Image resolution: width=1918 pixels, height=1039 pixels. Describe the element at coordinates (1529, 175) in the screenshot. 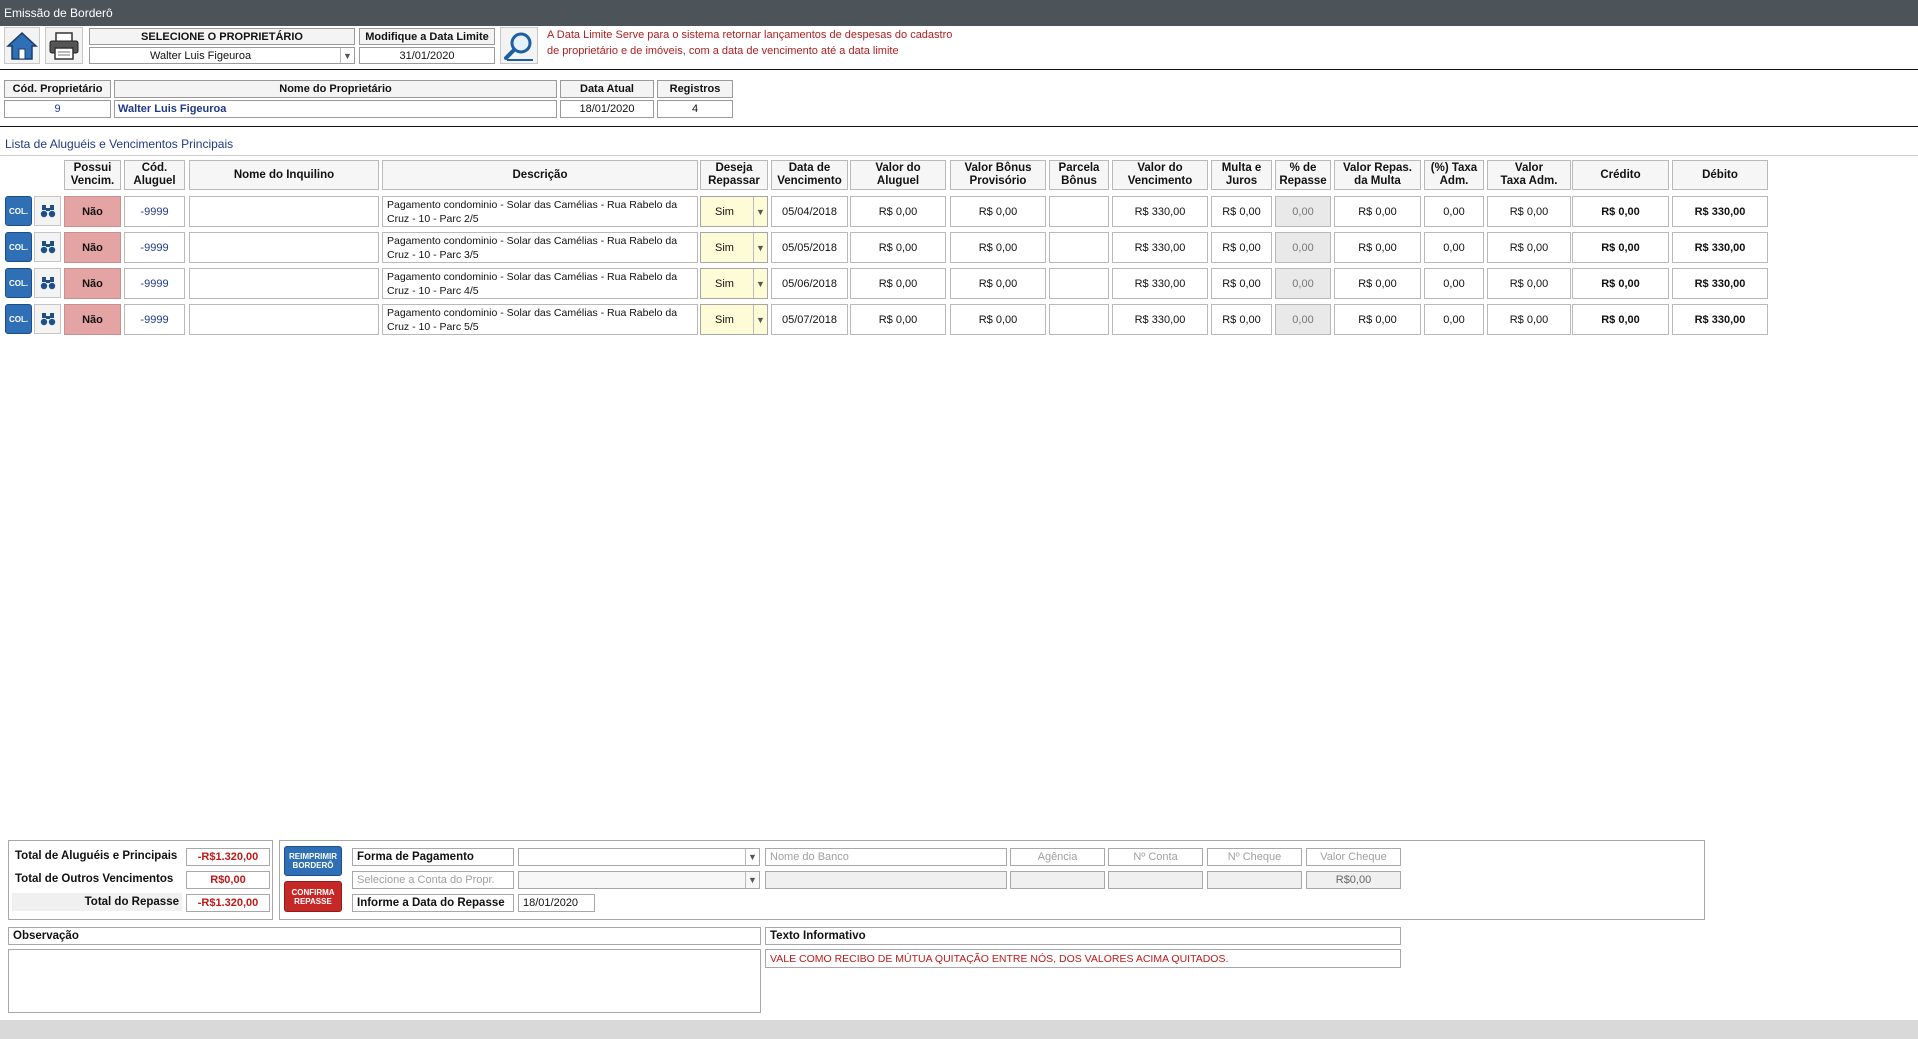

I see `column-header: Valor Taxa Adm.` at that location.